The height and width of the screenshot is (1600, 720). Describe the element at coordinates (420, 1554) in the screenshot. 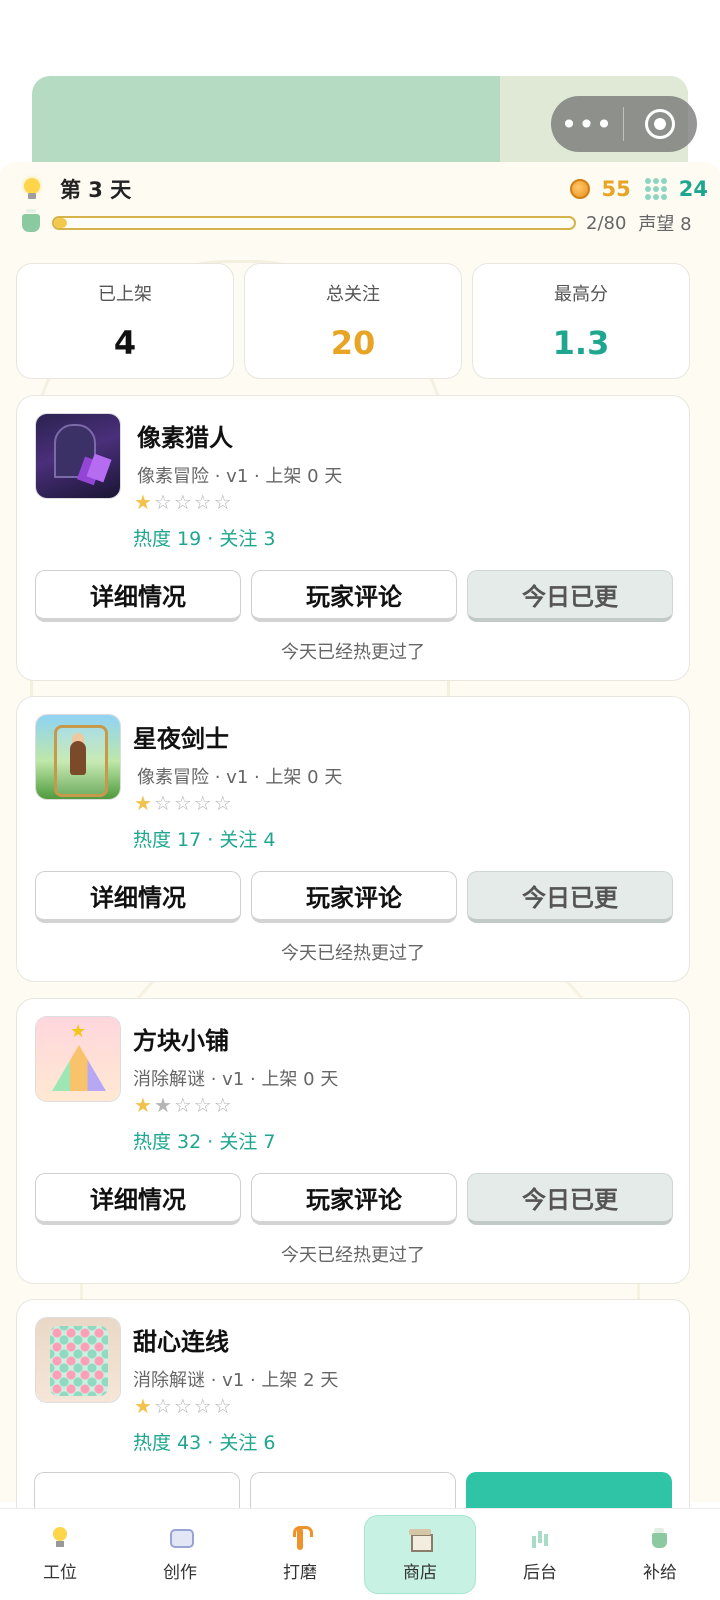

I see `nav-item-shop: 商店` at that location.